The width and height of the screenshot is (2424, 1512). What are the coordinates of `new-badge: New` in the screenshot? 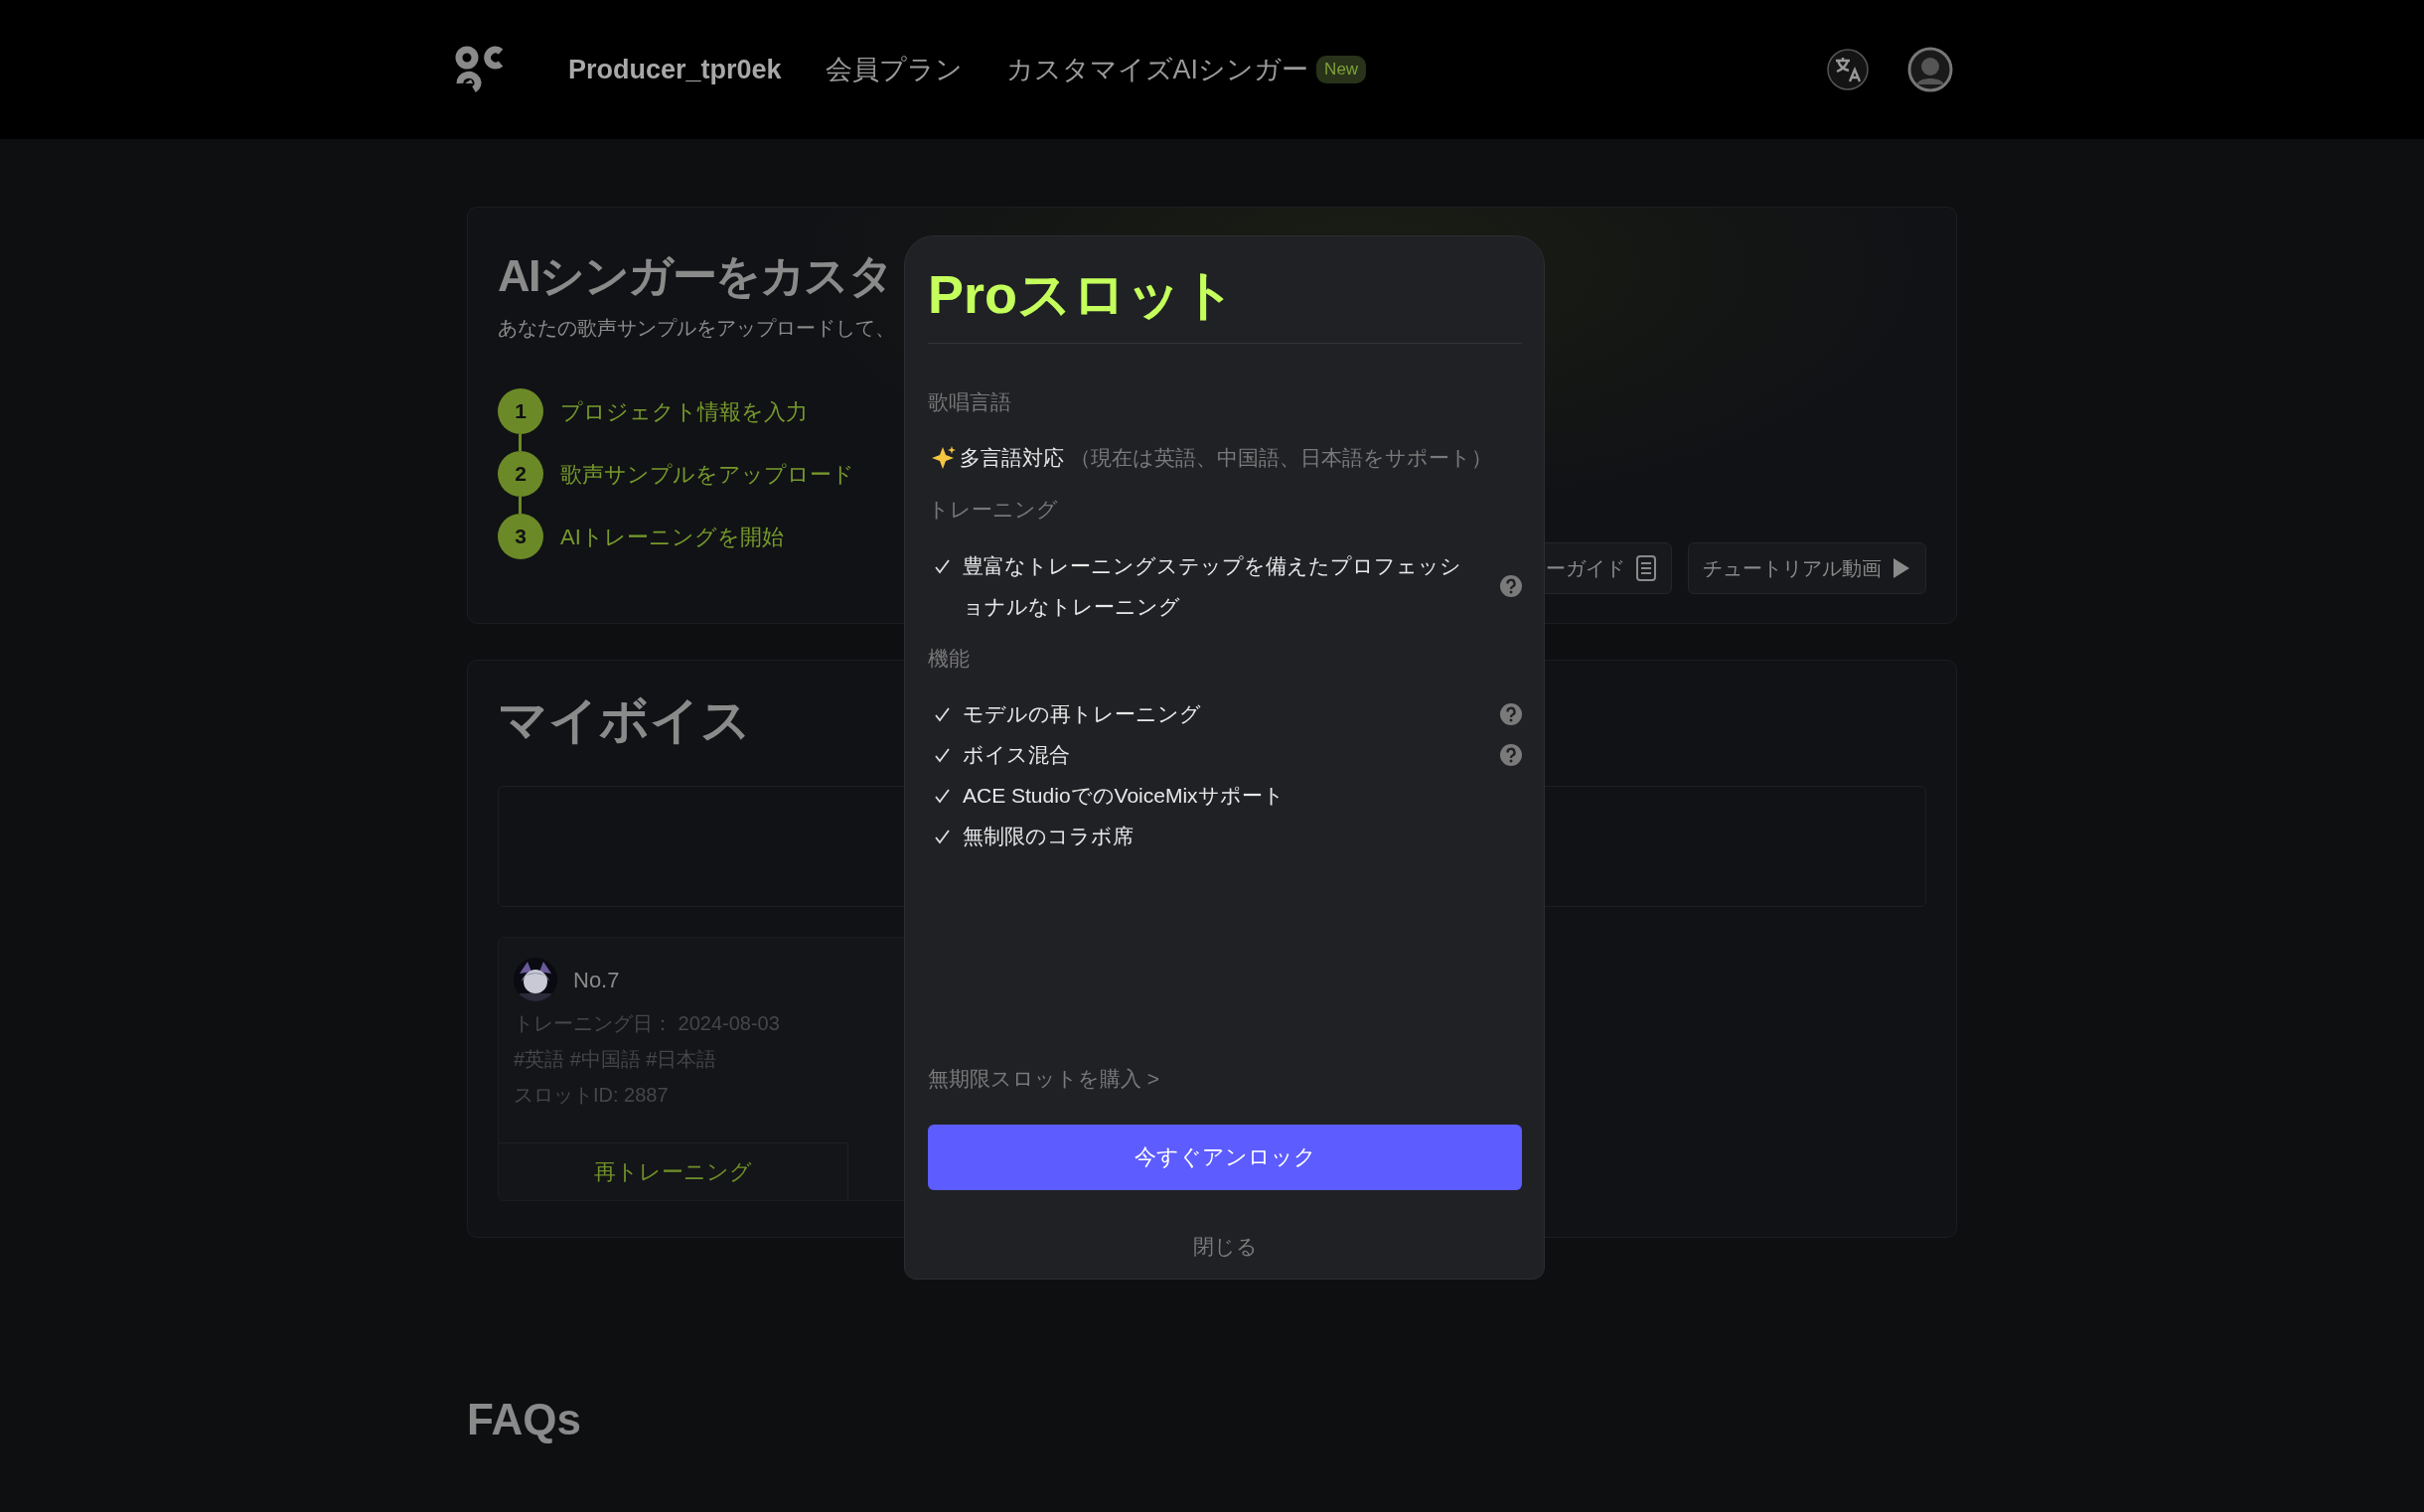 It's located at (1341, 69).